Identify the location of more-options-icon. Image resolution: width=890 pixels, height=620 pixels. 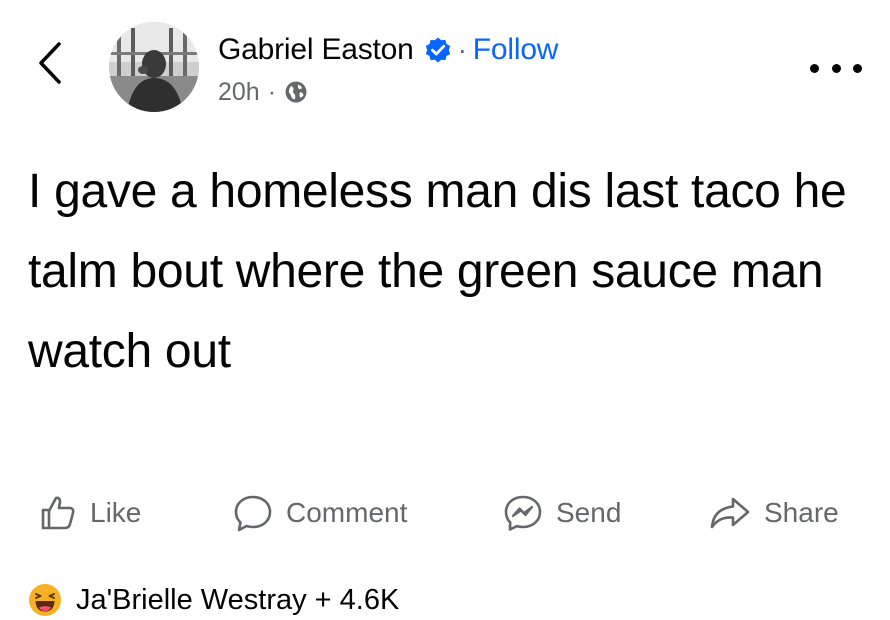
(814, 68).